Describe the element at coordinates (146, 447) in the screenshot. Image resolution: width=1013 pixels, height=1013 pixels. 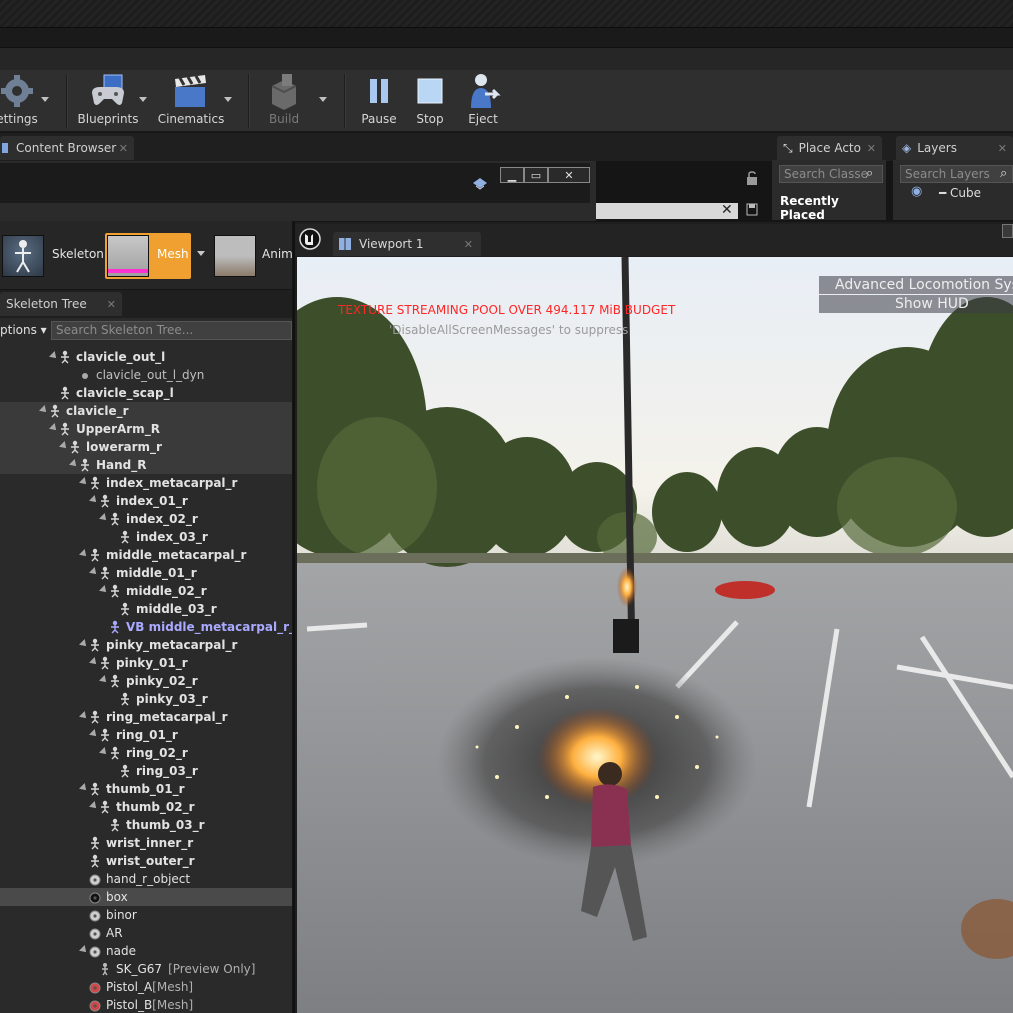
I see `tree-row: lowerarm_r` at that location.